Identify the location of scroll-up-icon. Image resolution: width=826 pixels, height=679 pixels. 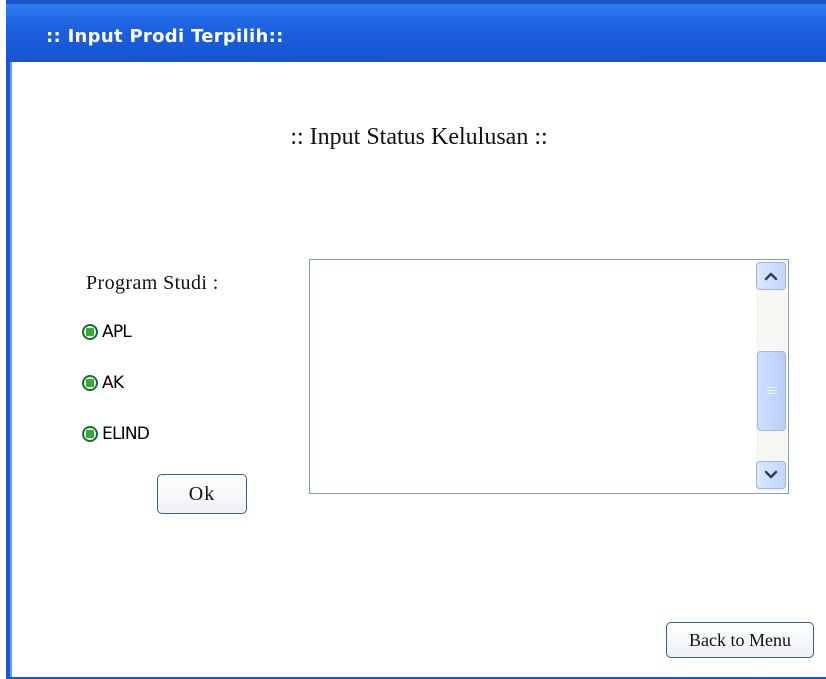
(771, 276).